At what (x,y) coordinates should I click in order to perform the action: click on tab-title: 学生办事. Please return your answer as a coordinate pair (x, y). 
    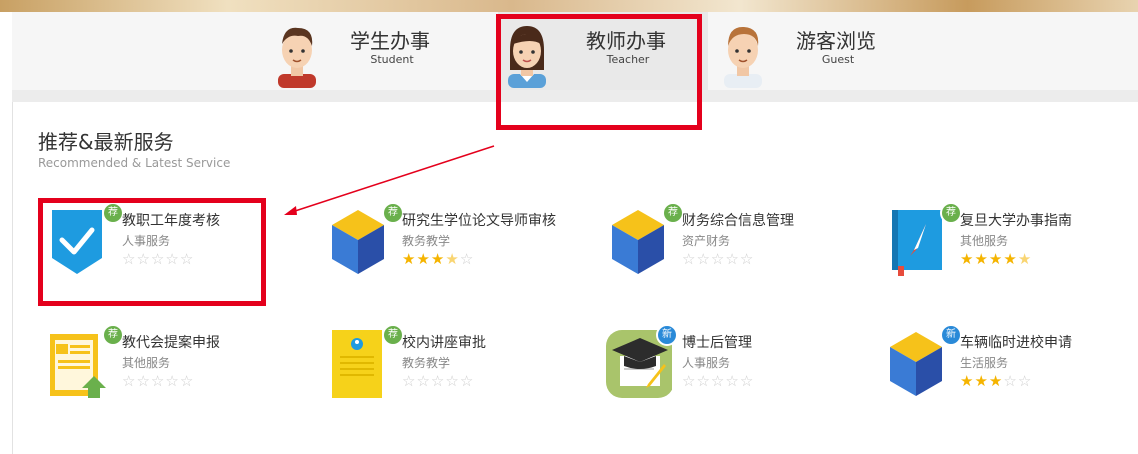
    Looking at the image, I should click on (390, 41).